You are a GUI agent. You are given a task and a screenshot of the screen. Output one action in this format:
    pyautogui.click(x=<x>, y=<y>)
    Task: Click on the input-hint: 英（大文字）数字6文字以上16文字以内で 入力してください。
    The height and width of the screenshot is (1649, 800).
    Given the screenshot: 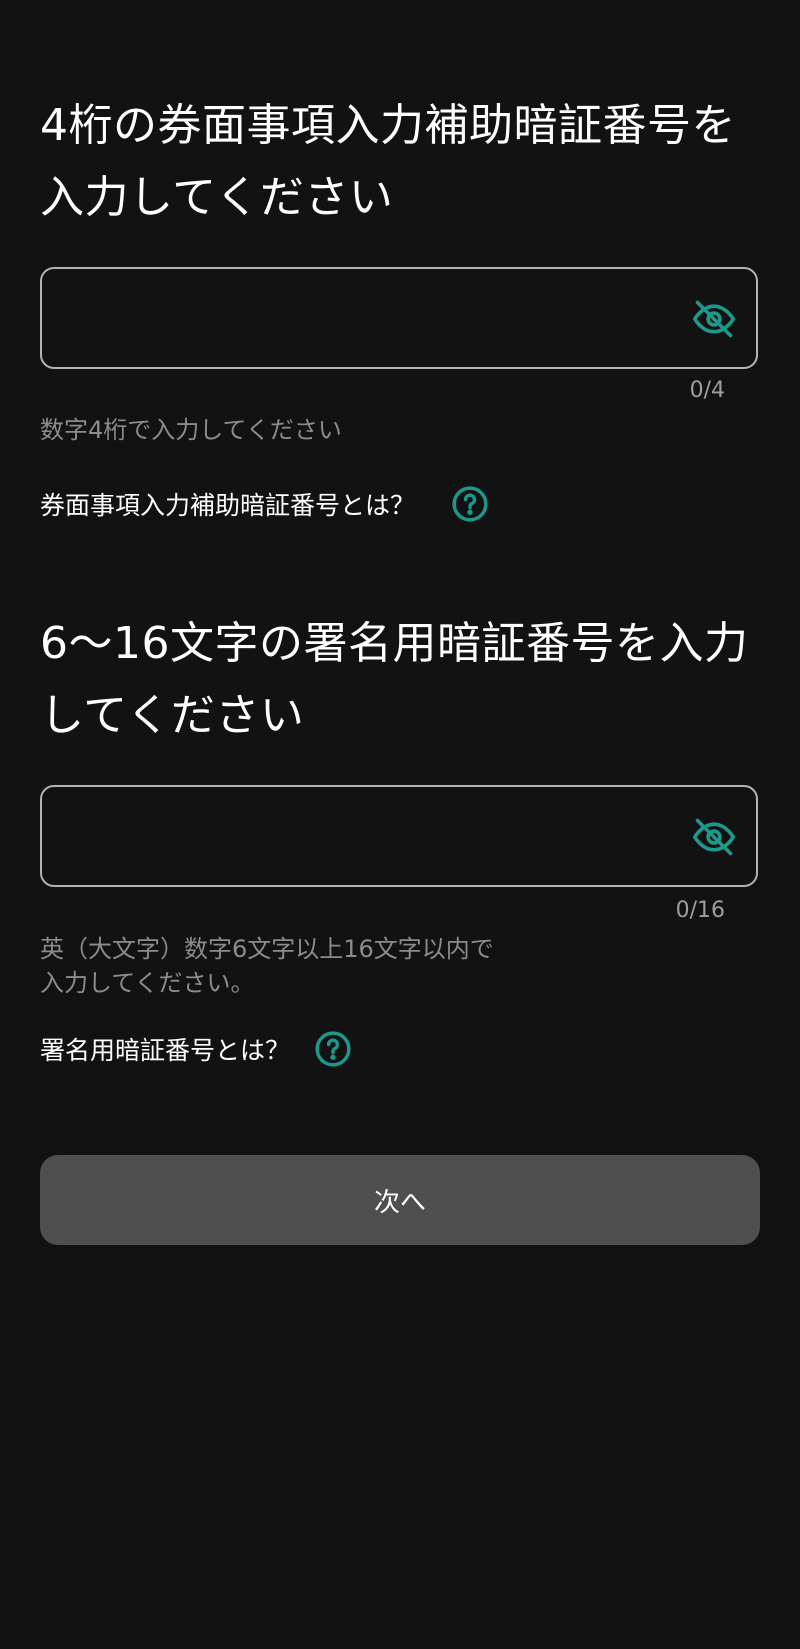 What is the action you would take?
    pyautogui.click(x=267, y=966)
    